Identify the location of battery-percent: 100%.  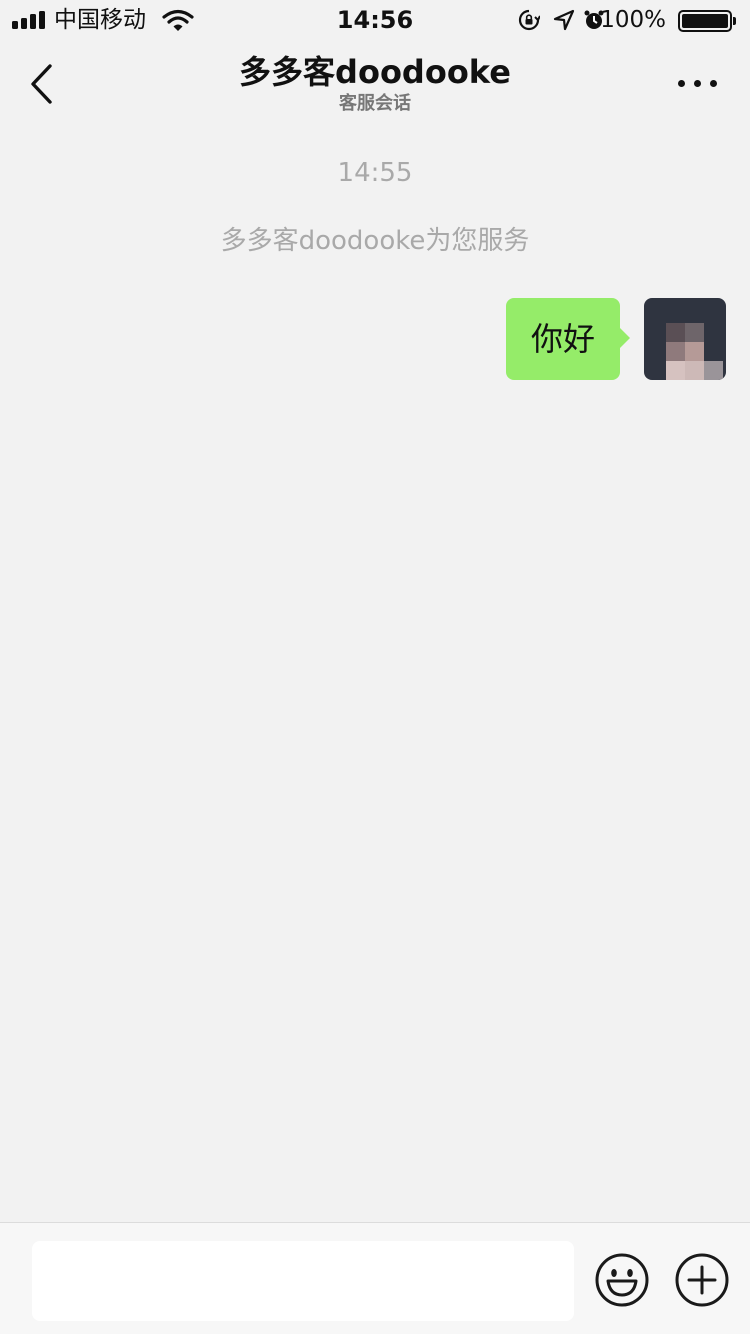
(633, 20).